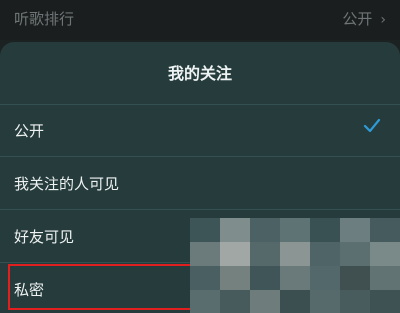 Image resolution: width=400 pixels, height=313 pixels. Describe the element at coordinates (44, 237) in the screenshot. I see `option-label: 好友可见` at that location.